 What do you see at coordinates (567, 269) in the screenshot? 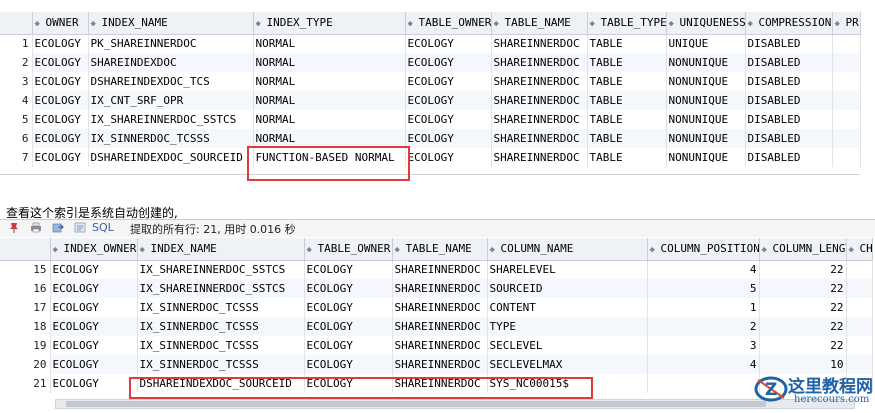
I see `table-cell: SHARELEVEL` at bounding box center [567, 269].